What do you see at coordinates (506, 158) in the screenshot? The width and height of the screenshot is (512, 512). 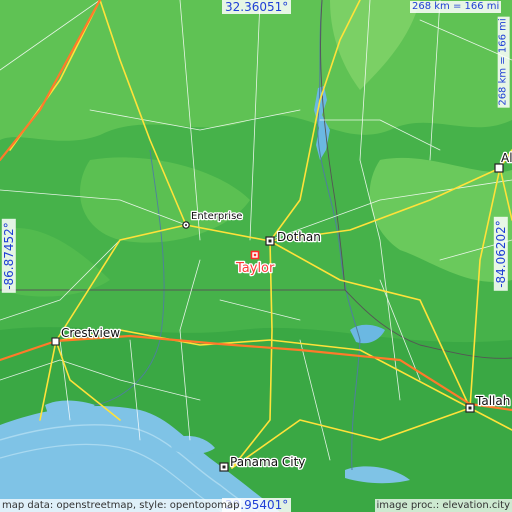 I see `city-albany-label: Alb` at bounding box center [506, 158].